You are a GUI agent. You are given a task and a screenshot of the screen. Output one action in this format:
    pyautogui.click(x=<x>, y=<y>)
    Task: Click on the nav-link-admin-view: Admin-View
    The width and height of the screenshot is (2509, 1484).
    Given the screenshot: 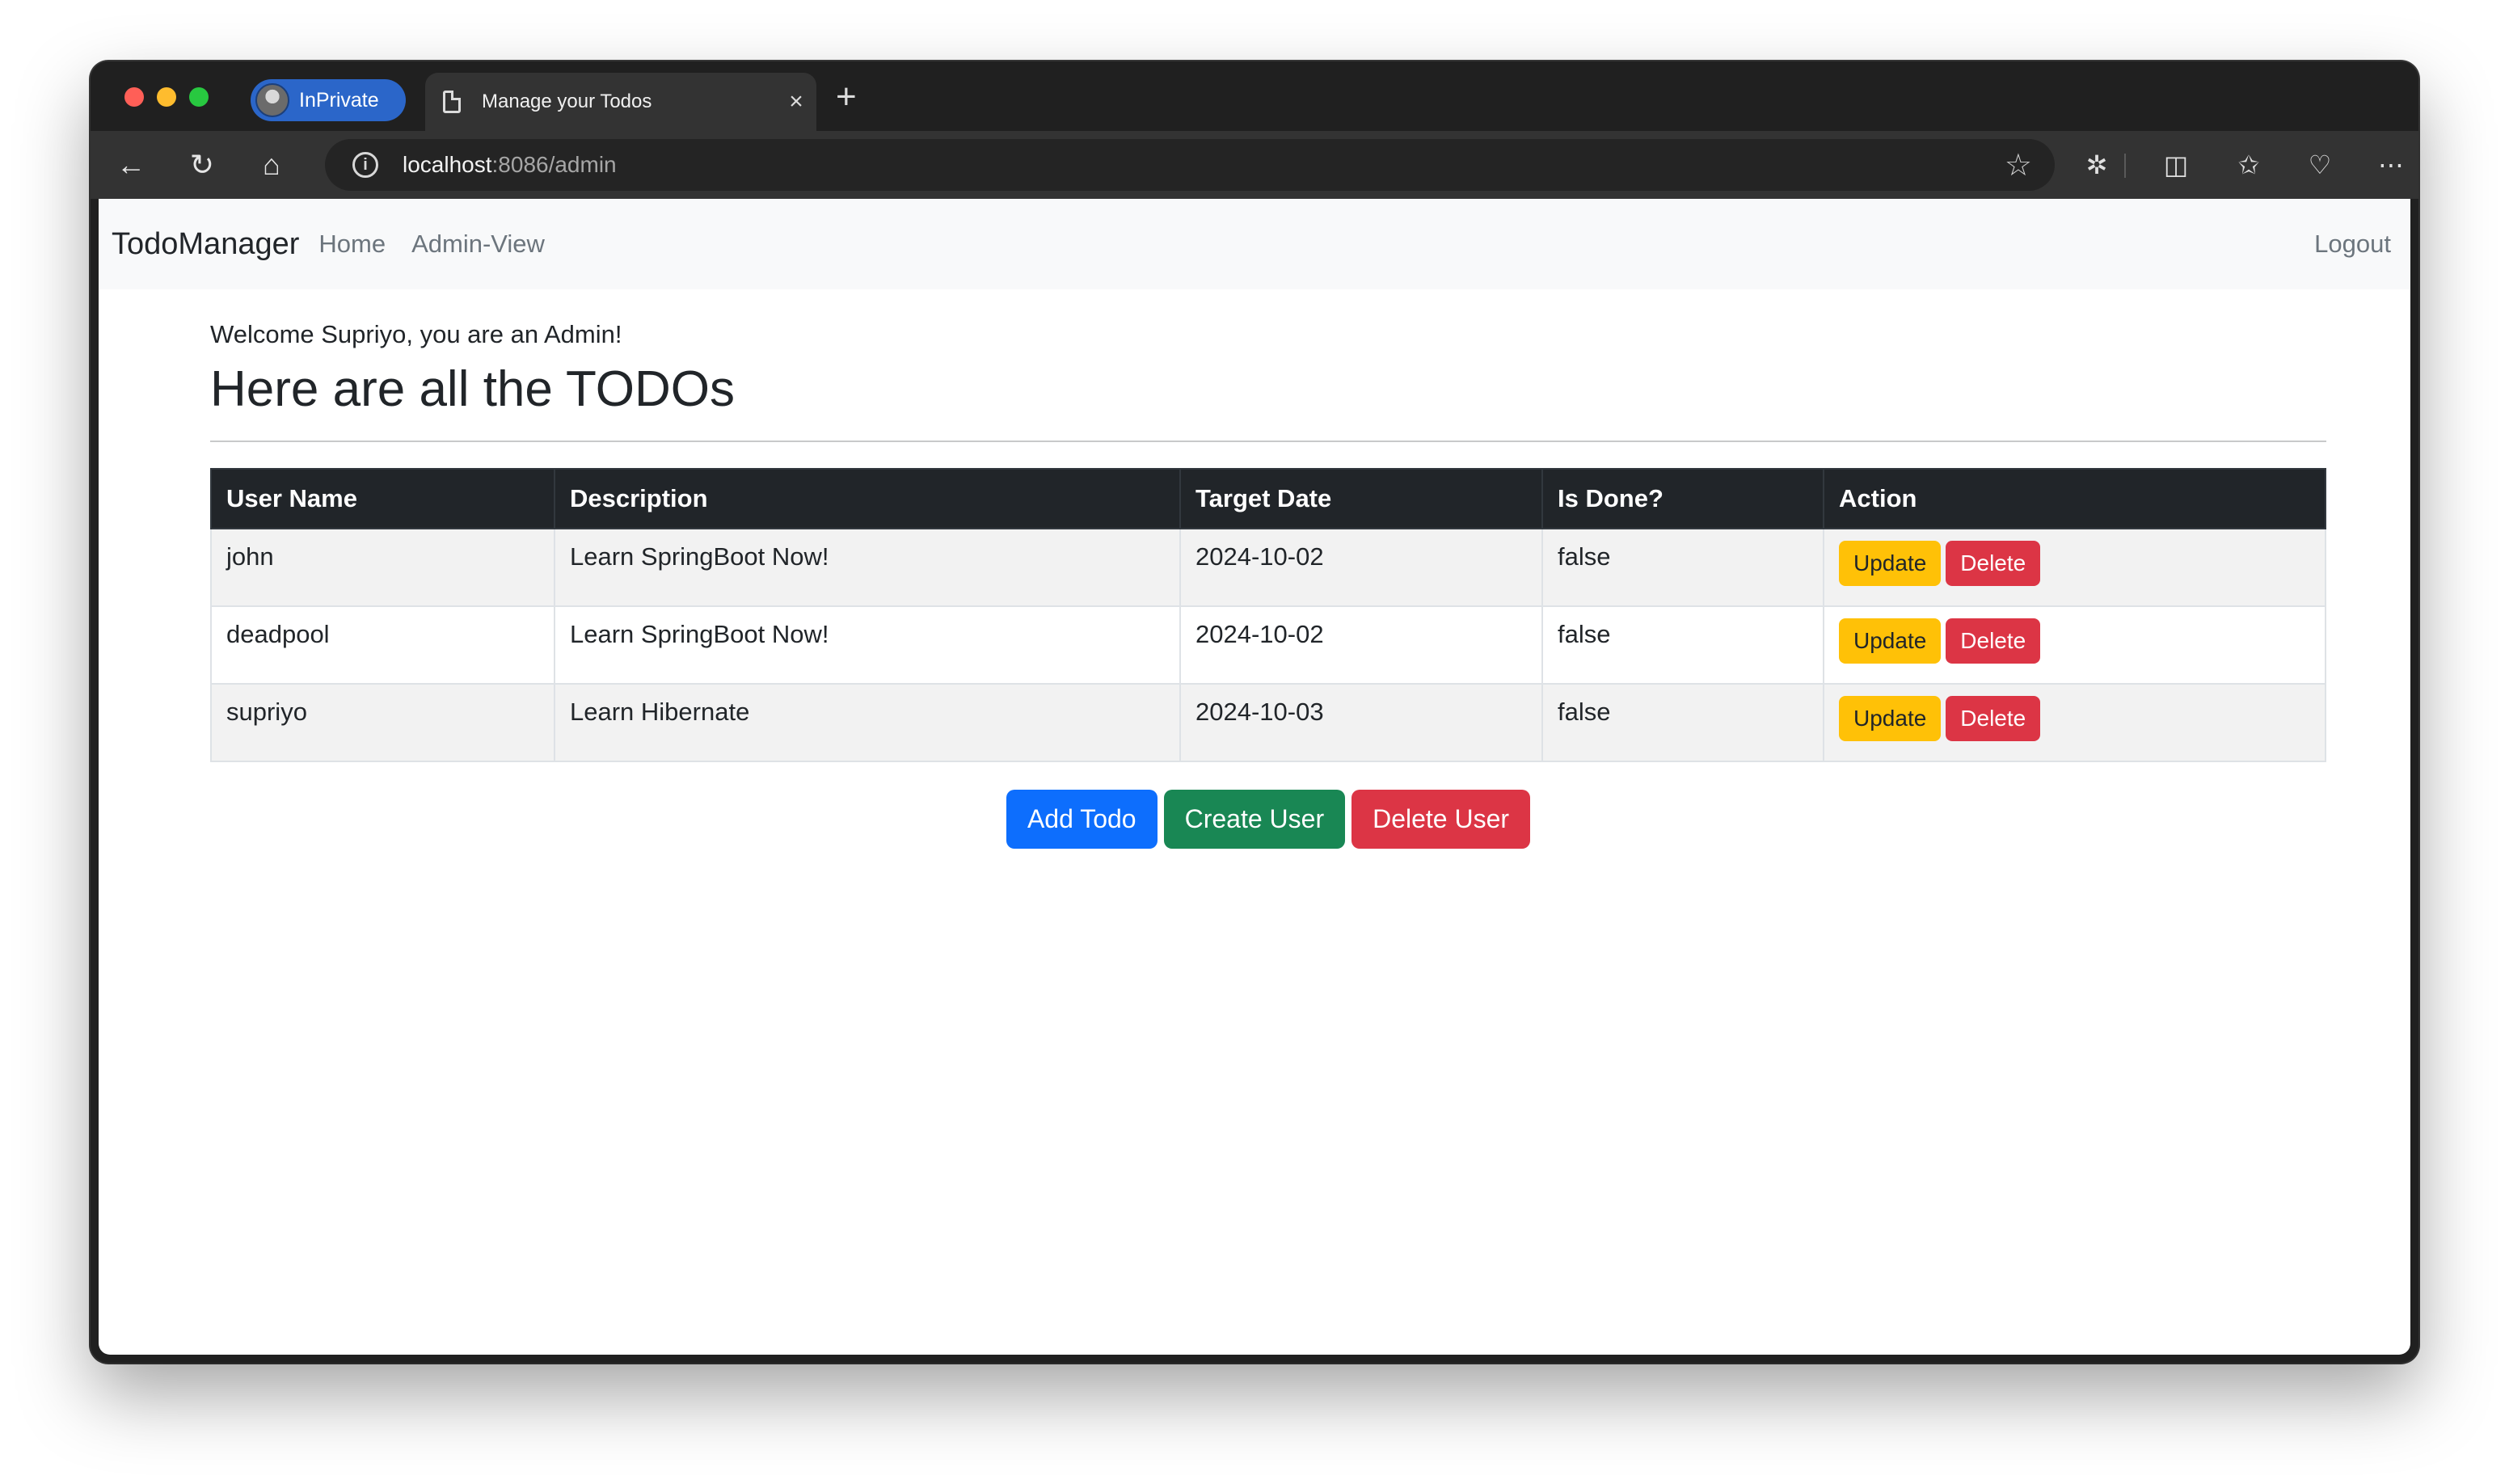 What is the action you would take?
    pyautogui.click(x=478, y=244)
    